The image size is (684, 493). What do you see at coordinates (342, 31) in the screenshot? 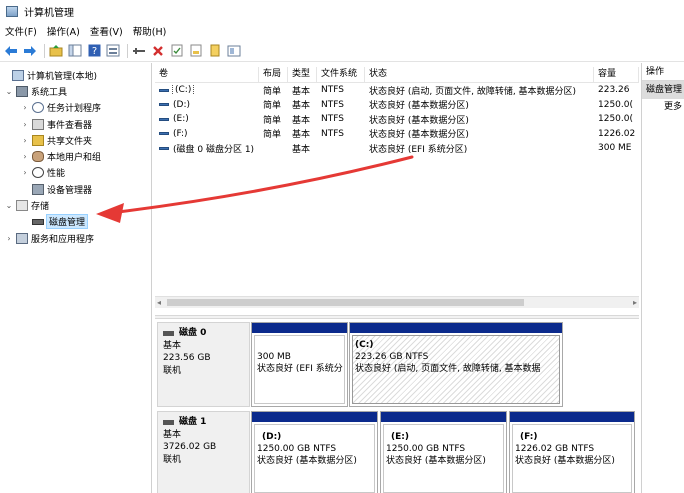
I see `menu-bar: 文件(F) 操作(A) 查看(V) 帮助(H)` at bounding box center [342, 31].